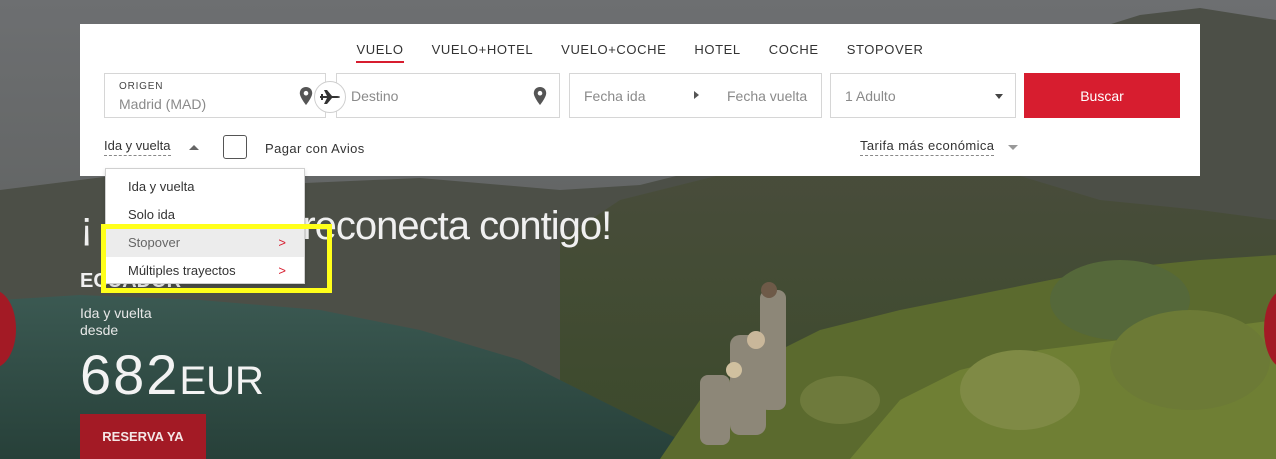 This screenshot has height=459, width=1276. I want to click on passengers-select: 1 Adulto, so click(923, 95).